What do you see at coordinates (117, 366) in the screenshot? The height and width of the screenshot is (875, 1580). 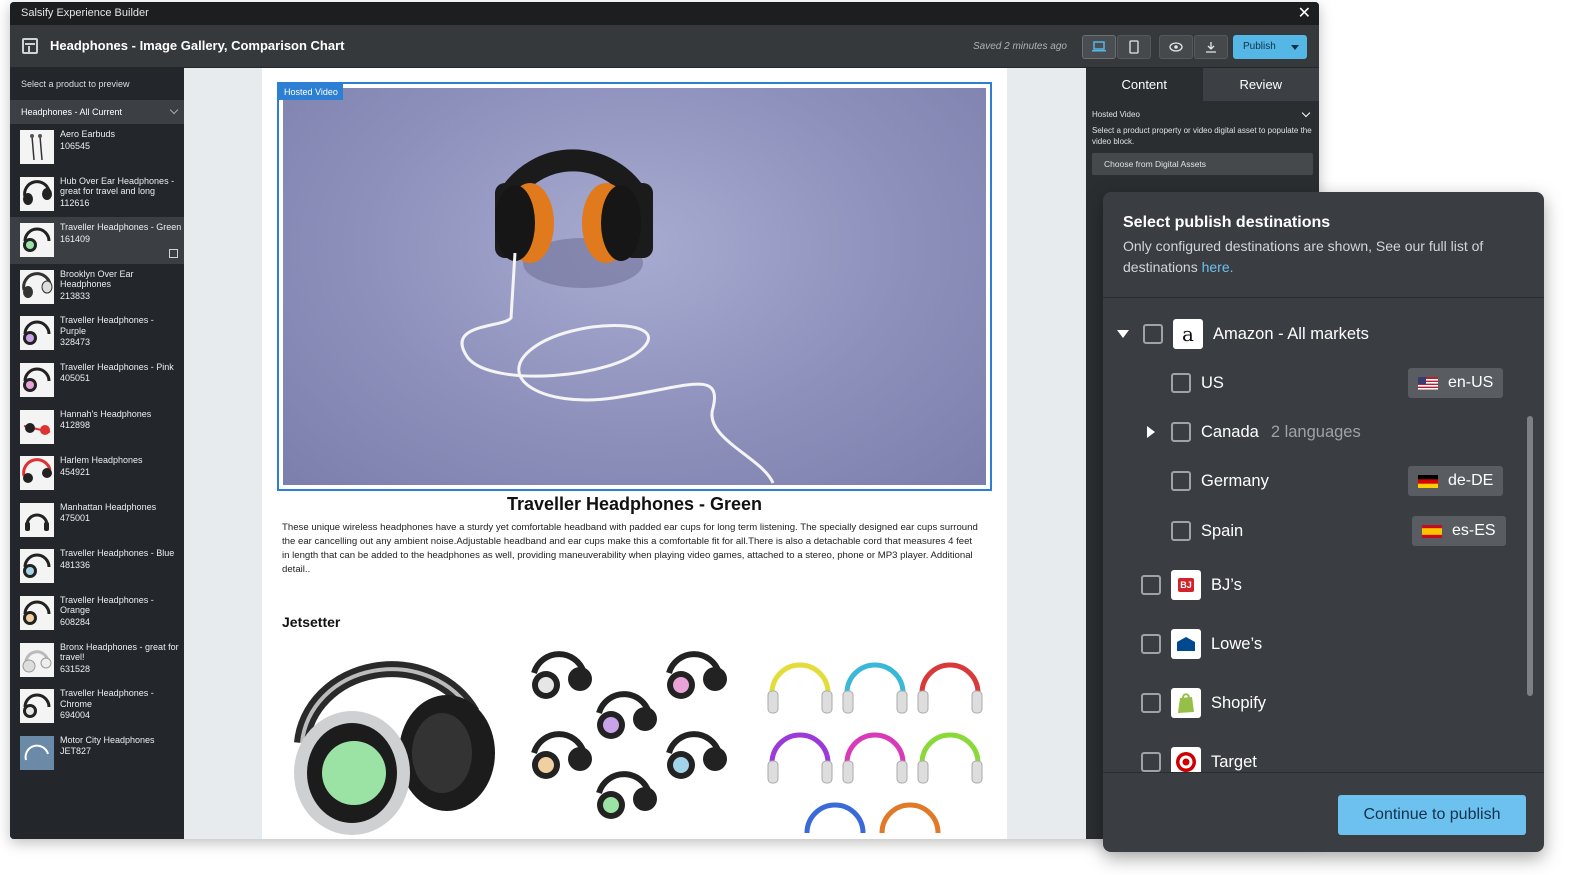 I see `product-name: Traveller Headphones - Pink` at bounding box center [117, 366].